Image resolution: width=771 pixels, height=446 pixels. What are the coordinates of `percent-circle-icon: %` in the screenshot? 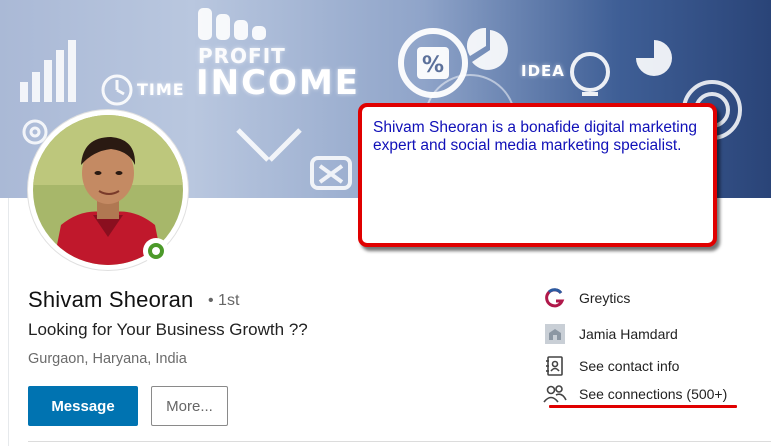 It's located at (433, 63).